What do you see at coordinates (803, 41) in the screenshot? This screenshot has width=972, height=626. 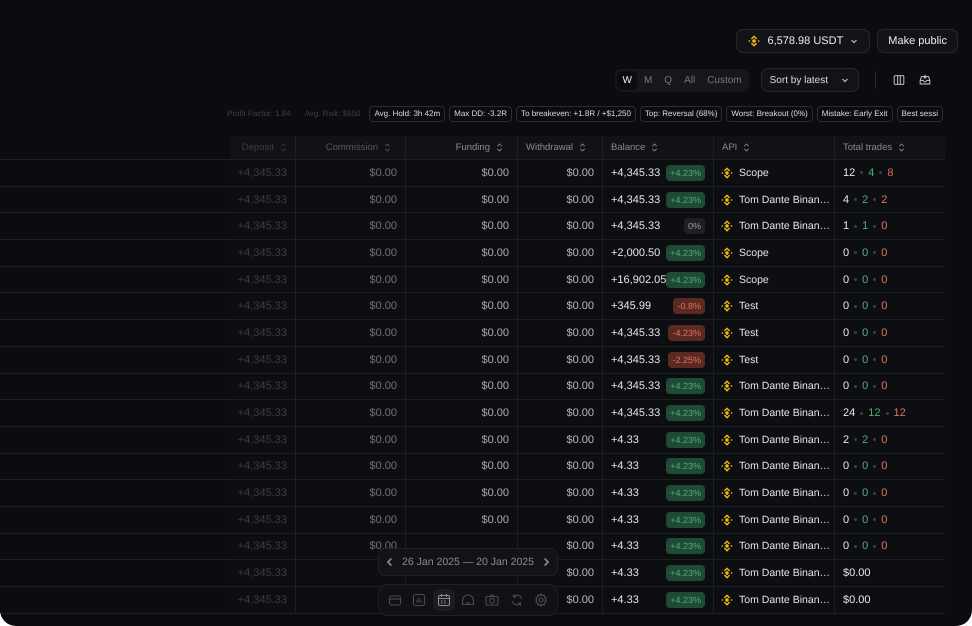 I see `balance-selector: 6,578.98 USDT` at bounding box center [803, 41].